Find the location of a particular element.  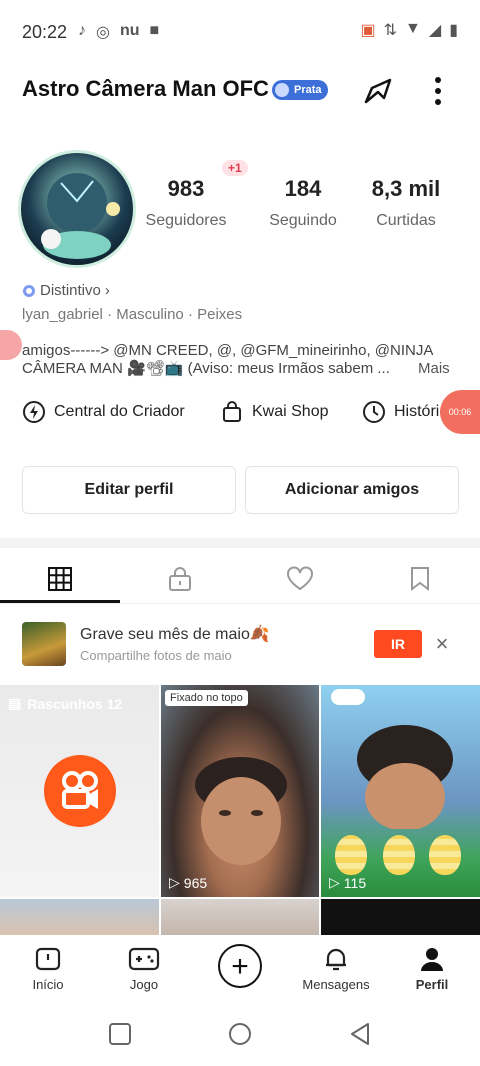

video-tile: Fixado no topo ▷ 965 is located at coordinates (240, 791).